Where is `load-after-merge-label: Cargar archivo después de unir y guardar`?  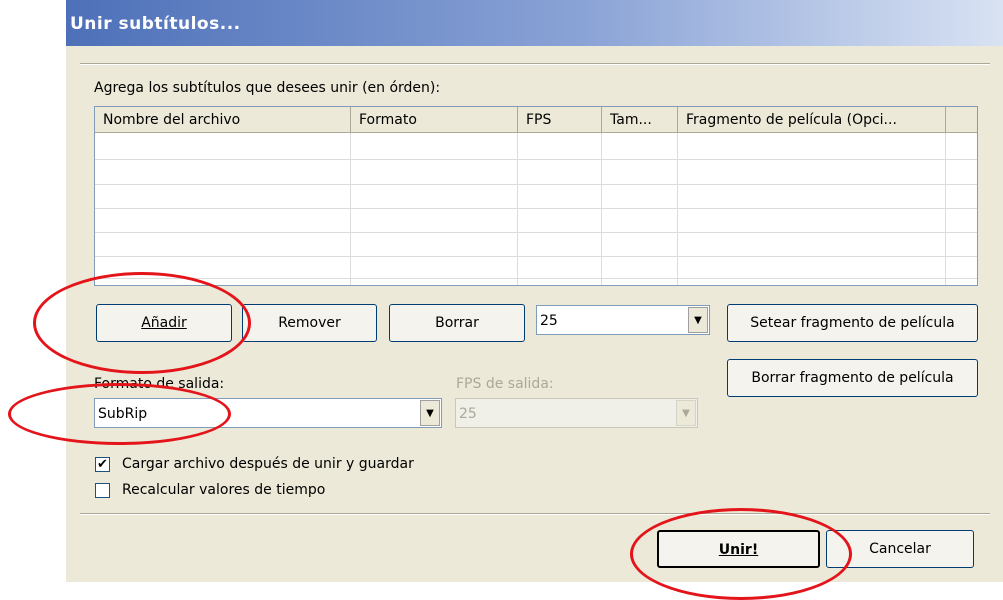
load-after-merge-label: Cargar archivo después de unir y guardar is located at coordinates (268, 464).